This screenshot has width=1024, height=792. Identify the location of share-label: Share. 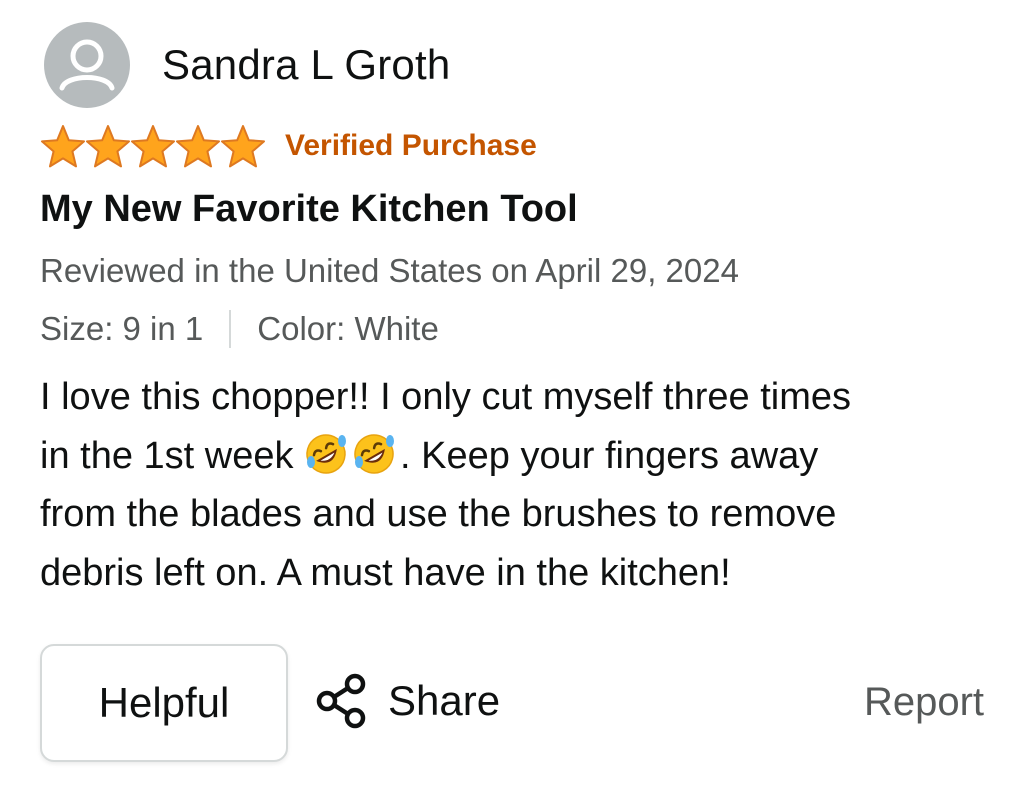
(444, 700).